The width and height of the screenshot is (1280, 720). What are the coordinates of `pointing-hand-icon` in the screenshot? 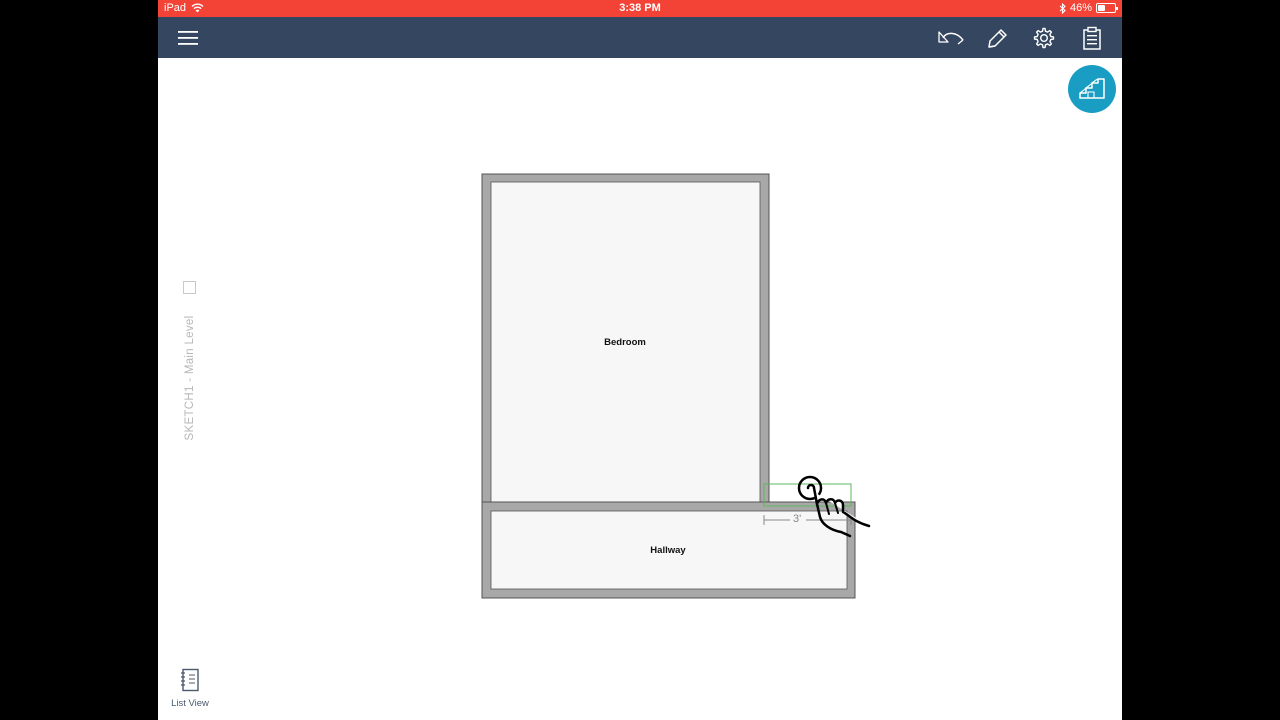 It's located at (834, 506).